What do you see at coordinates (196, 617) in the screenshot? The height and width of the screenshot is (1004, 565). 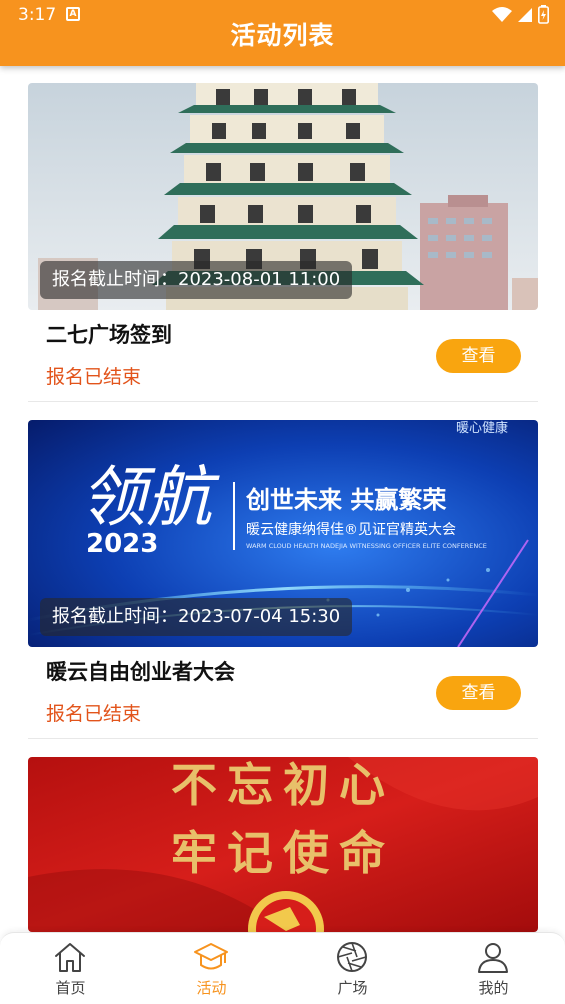 I see `deadline-badge: 报名截止时间：2023-07-04 15:30` at bounding box center [196, 617].